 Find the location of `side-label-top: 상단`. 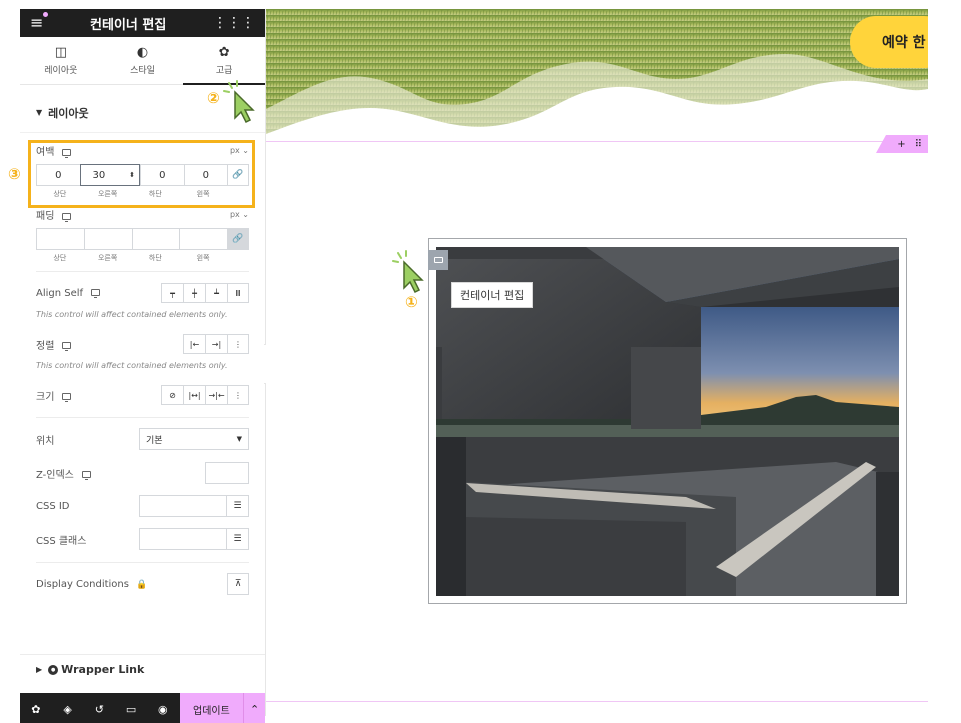

side-label-top: 상단 is located at coordinates (60, 258).